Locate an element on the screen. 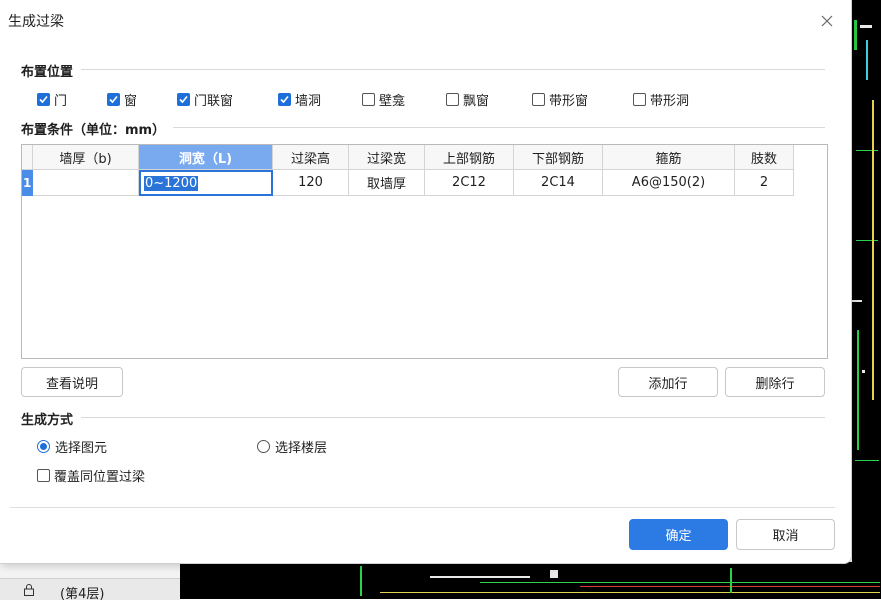  checkbox-strip-window: 带形窗 is located at coordinates (560, 99).